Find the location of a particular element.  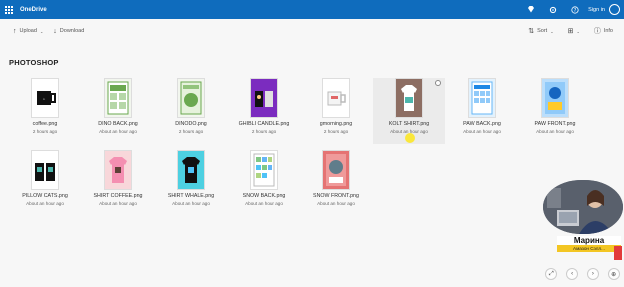

zoom-icon: ⊕ is located at coordinates (613, 274).